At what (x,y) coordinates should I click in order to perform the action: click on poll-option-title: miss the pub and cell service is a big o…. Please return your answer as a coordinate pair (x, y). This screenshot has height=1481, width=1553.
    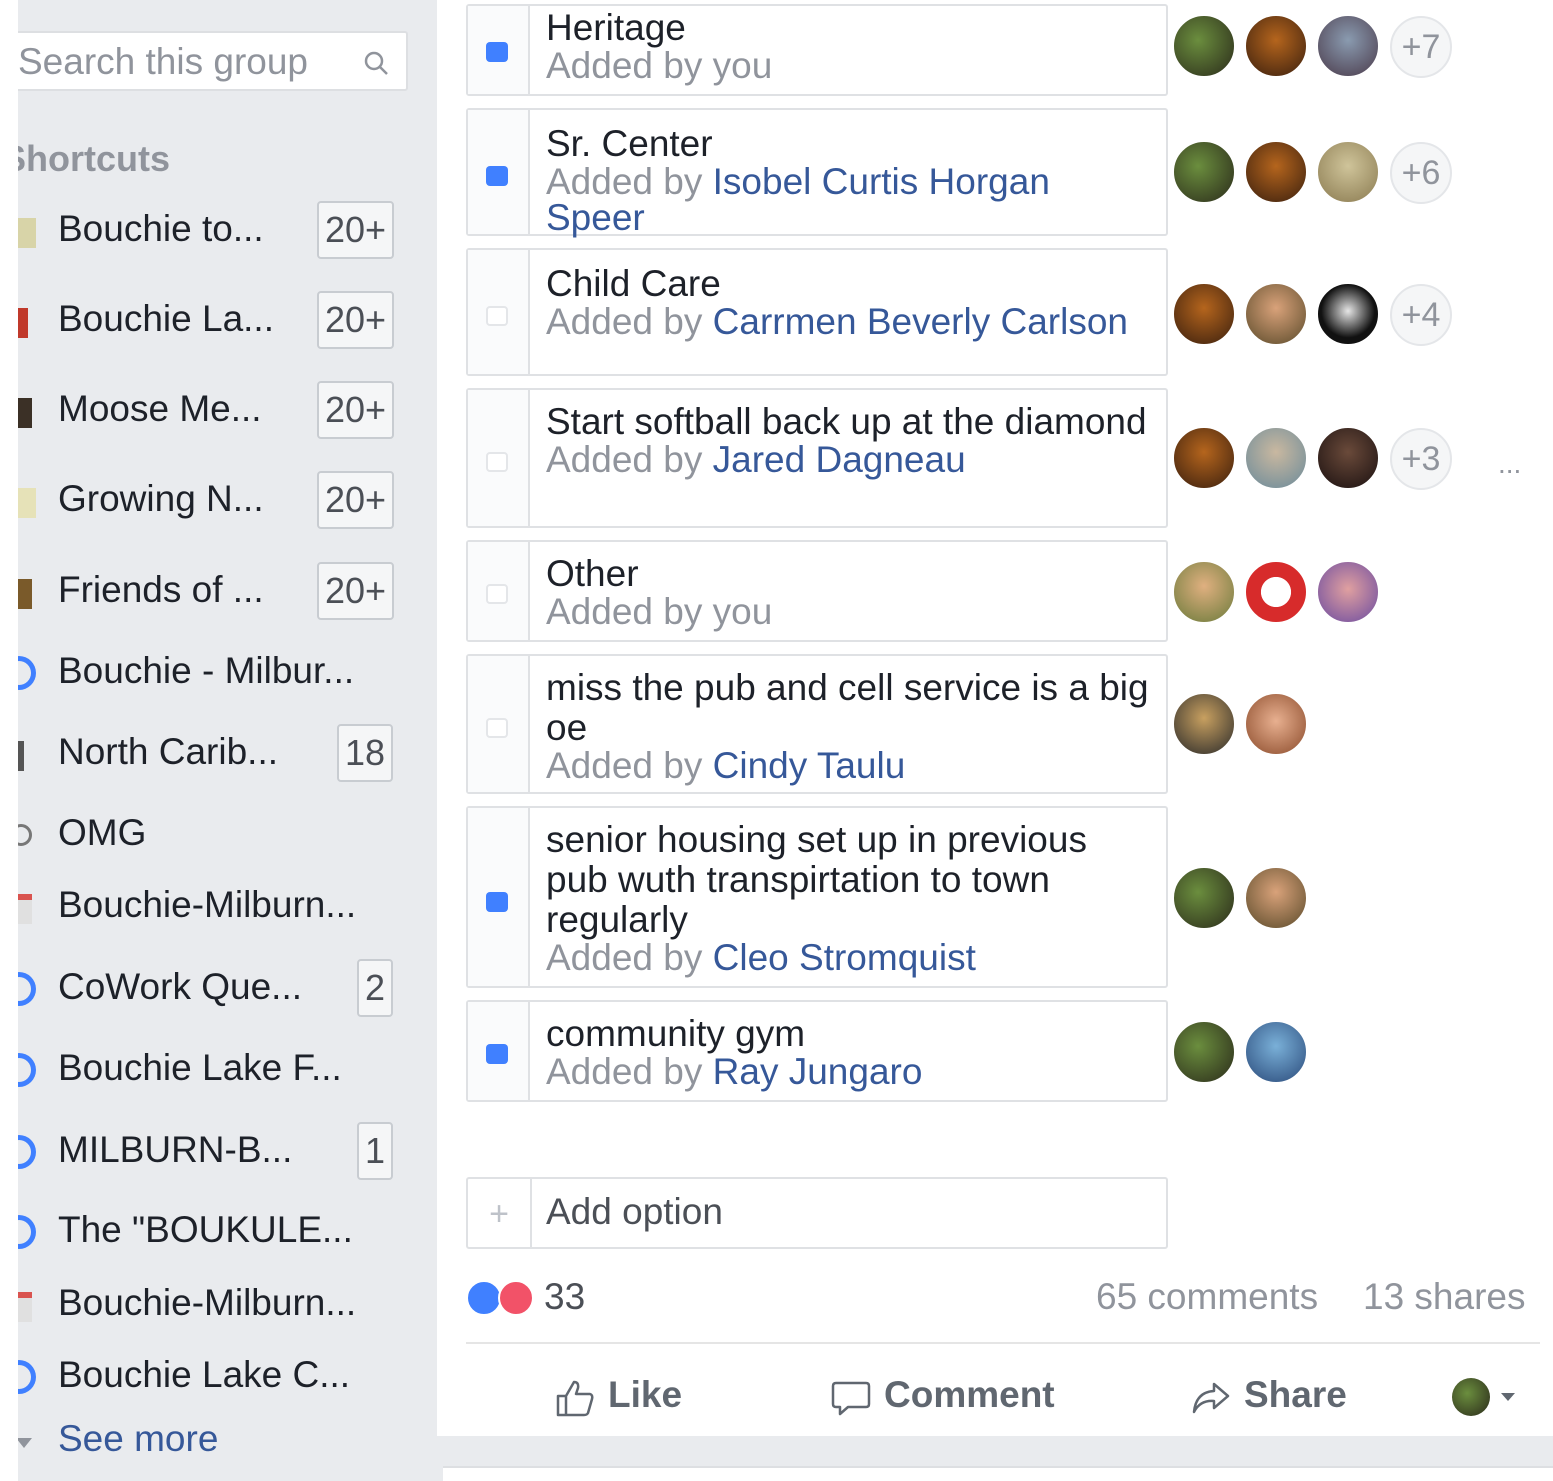
    Looking at the image, I should click on (847, 707).